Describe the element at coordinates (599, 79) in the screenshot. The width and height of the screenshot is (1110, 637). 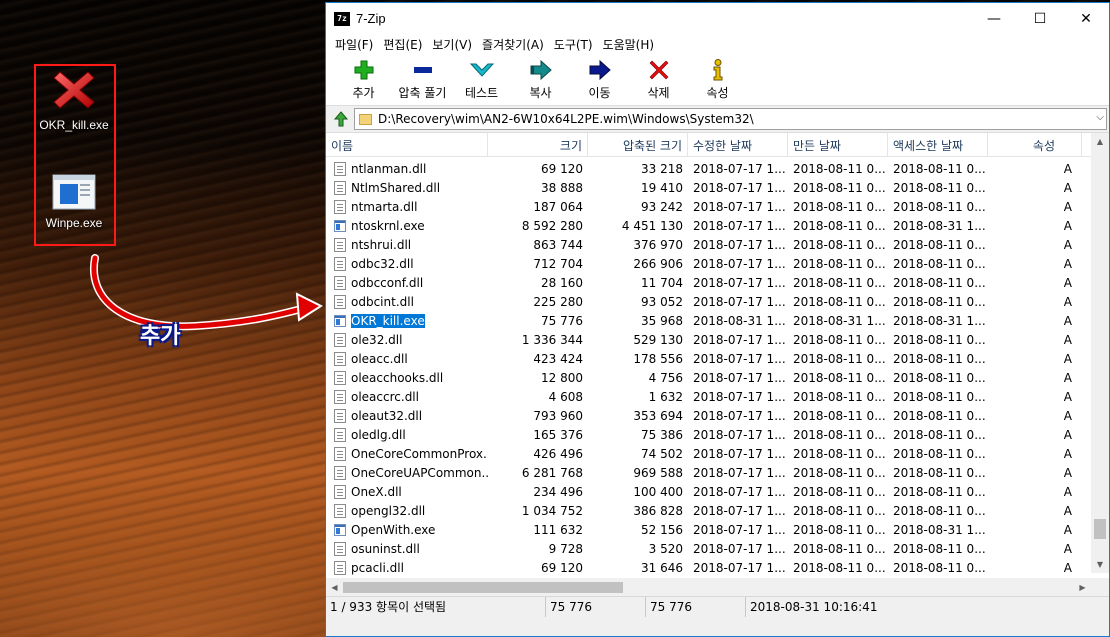
I see `move-button: 이동` at that location.